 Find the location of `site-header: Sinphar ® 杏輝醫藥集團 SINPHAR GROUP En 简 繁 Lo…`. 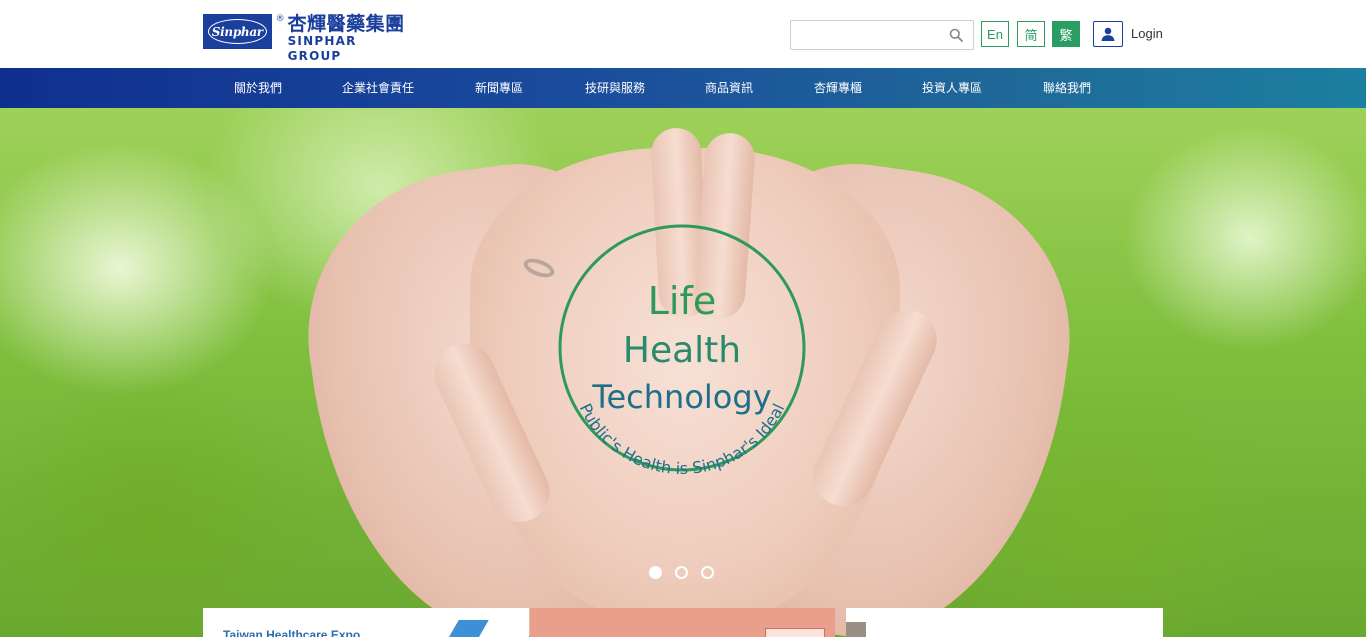

site-header: Sinphar ® 杏輝醫藥集團 SINPHAR GROUP En 简 繁 Lo… is located at coordinates (683, 34).